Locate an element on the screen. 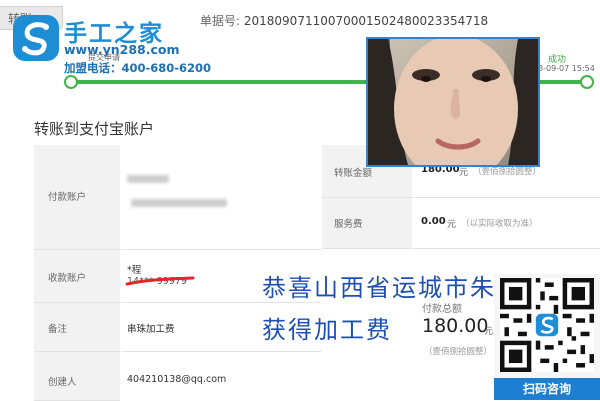 This screenshot has width=600, height=401. remark-label: 备注 is located at coordinates (58, 329).